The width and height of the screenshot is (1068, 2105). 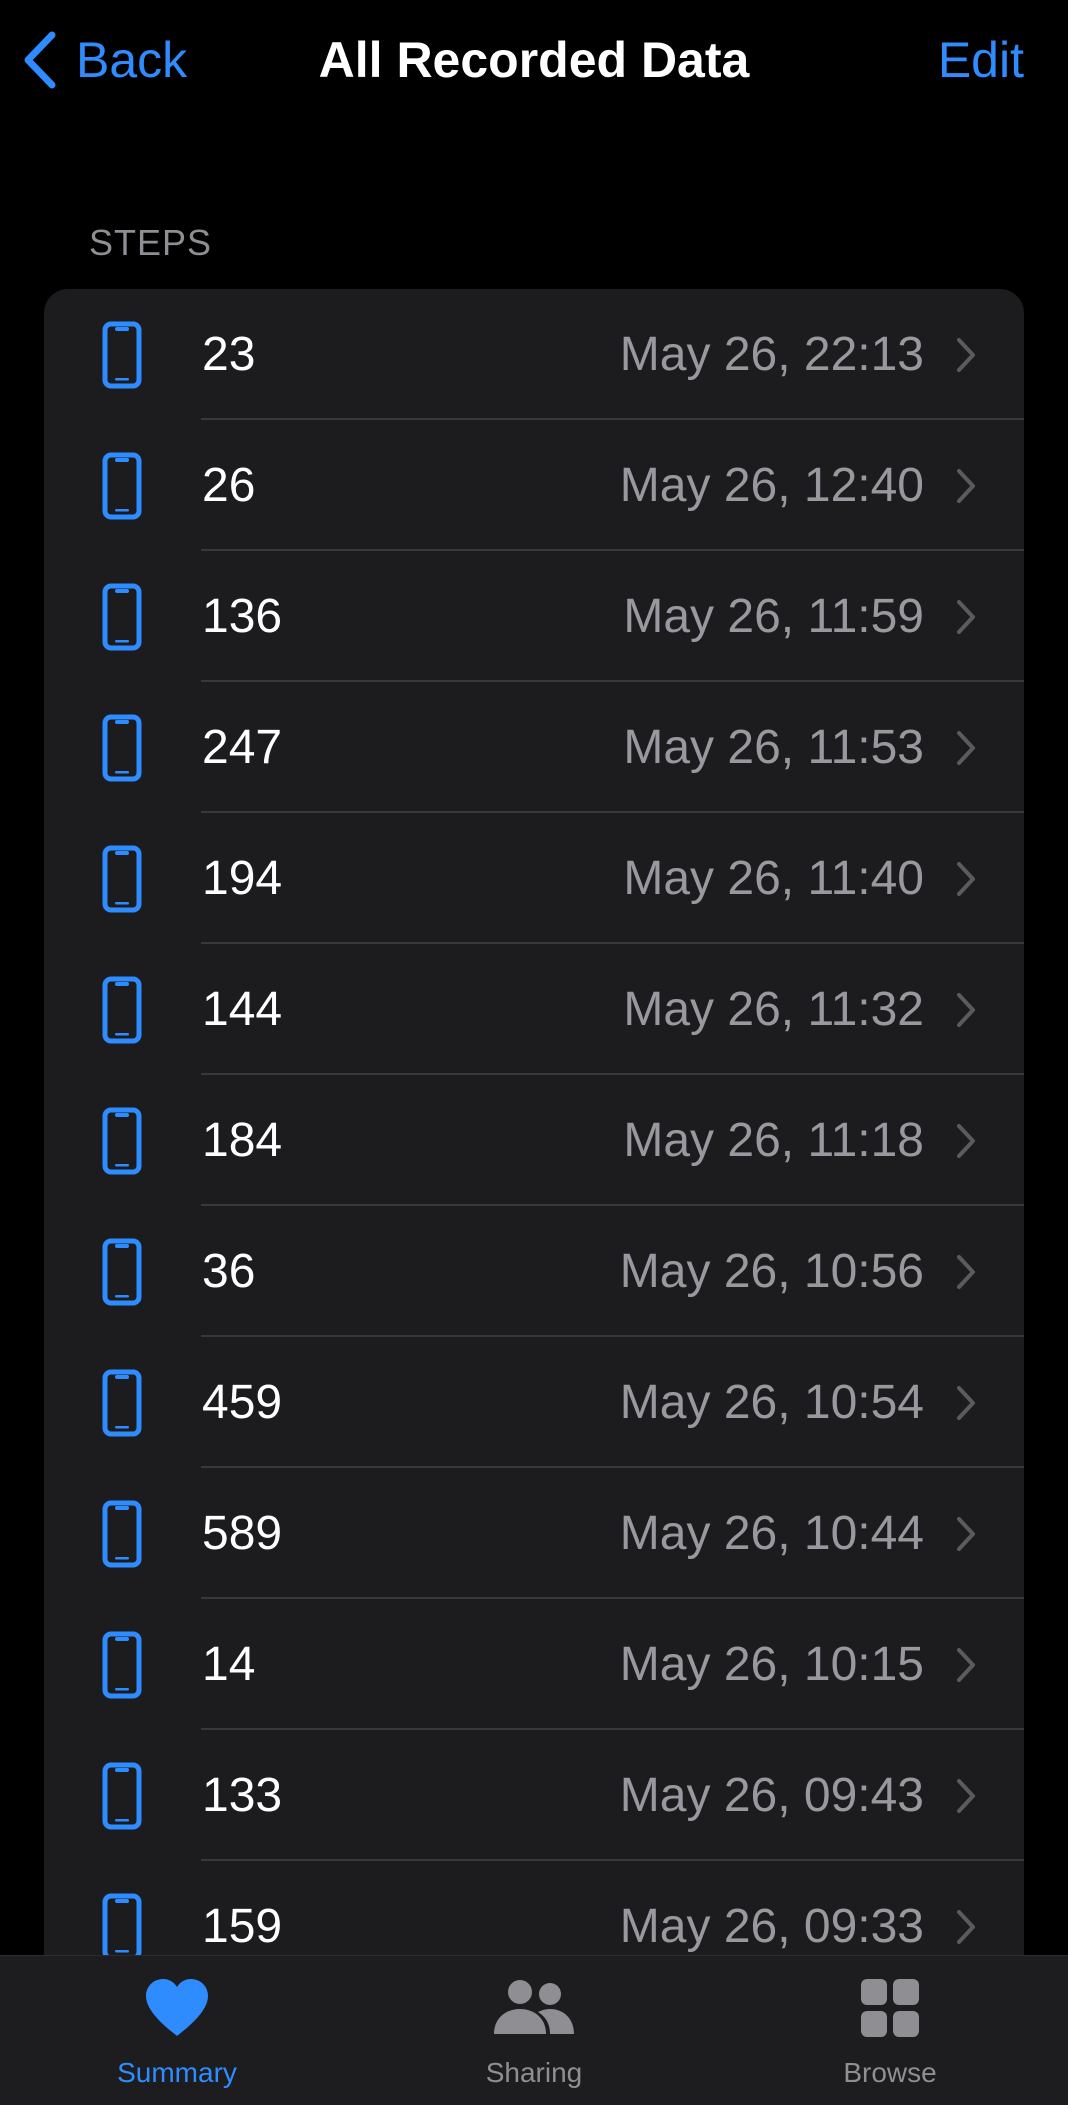 I want to click on list-item: 14 May 26, 10:15, so click(x=534, y=1664).